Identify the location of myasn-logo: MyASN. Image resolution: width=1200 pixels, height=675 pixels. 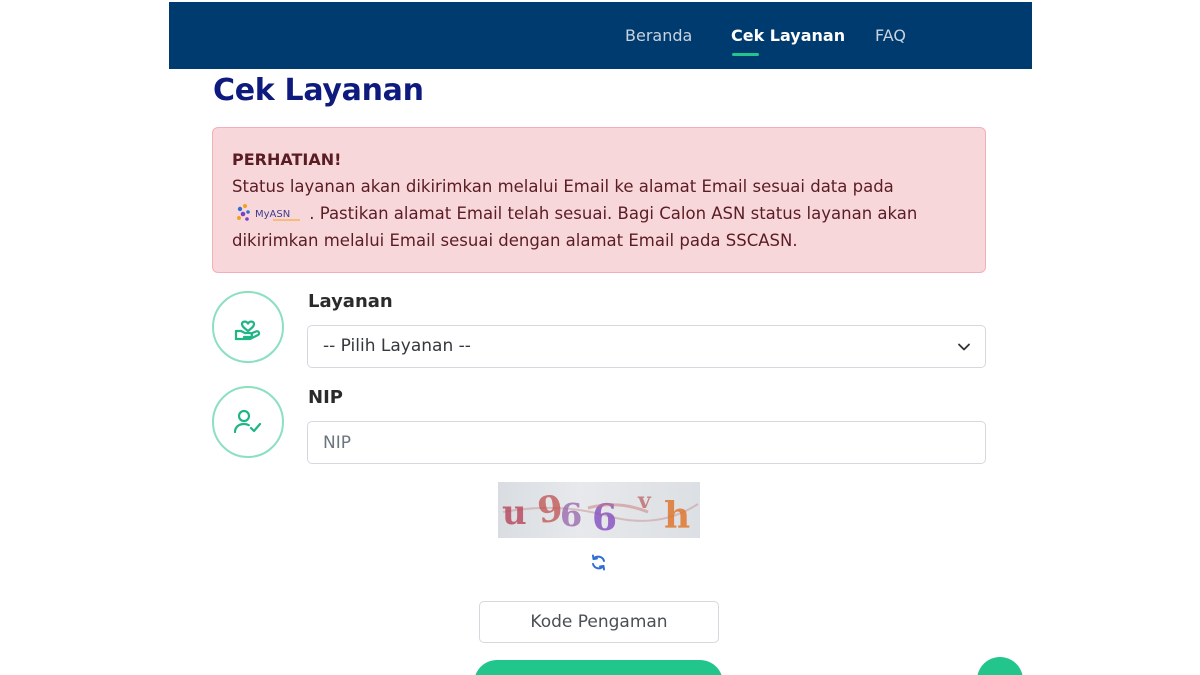
(270, 213).